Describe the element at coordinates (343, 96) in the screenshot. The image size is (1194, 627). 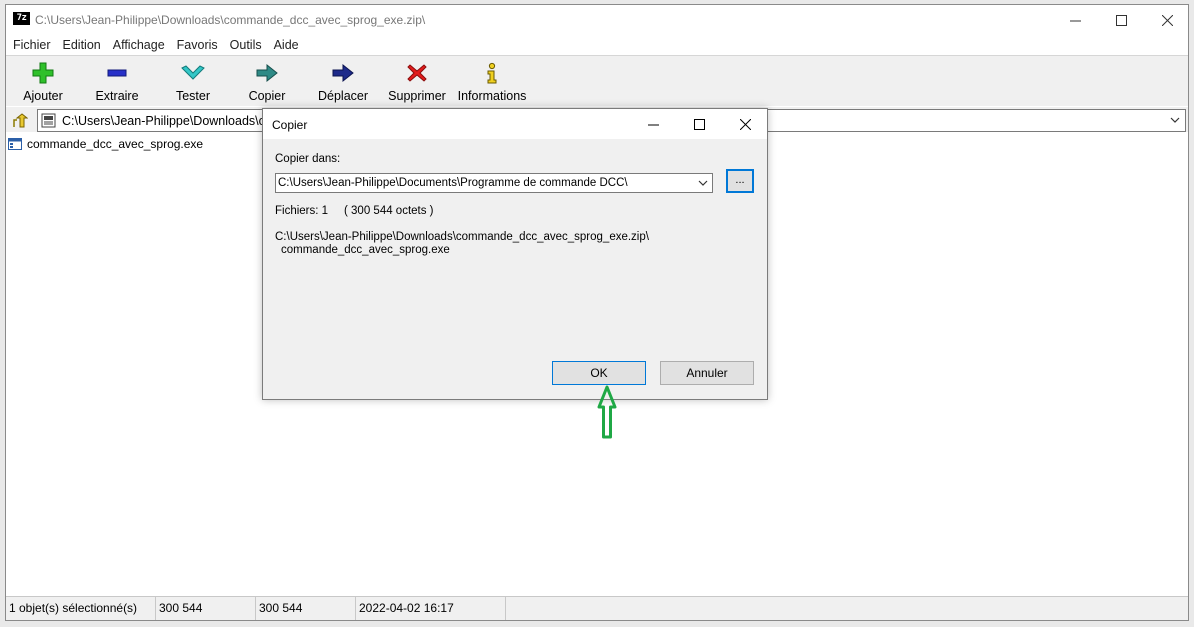
I see `move-label: Déplacer` at that location.